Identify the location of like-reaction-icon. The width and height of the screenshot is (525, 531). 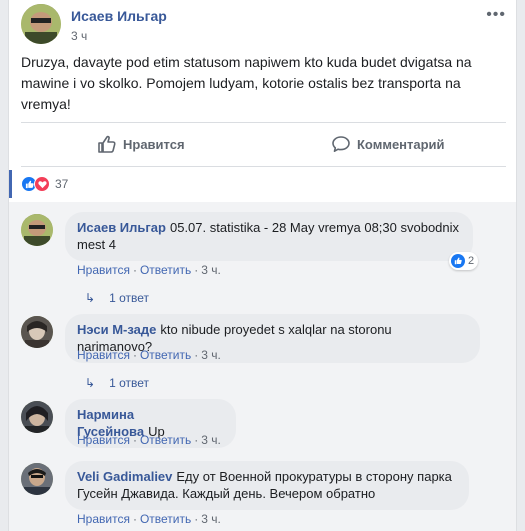
(458, 261).